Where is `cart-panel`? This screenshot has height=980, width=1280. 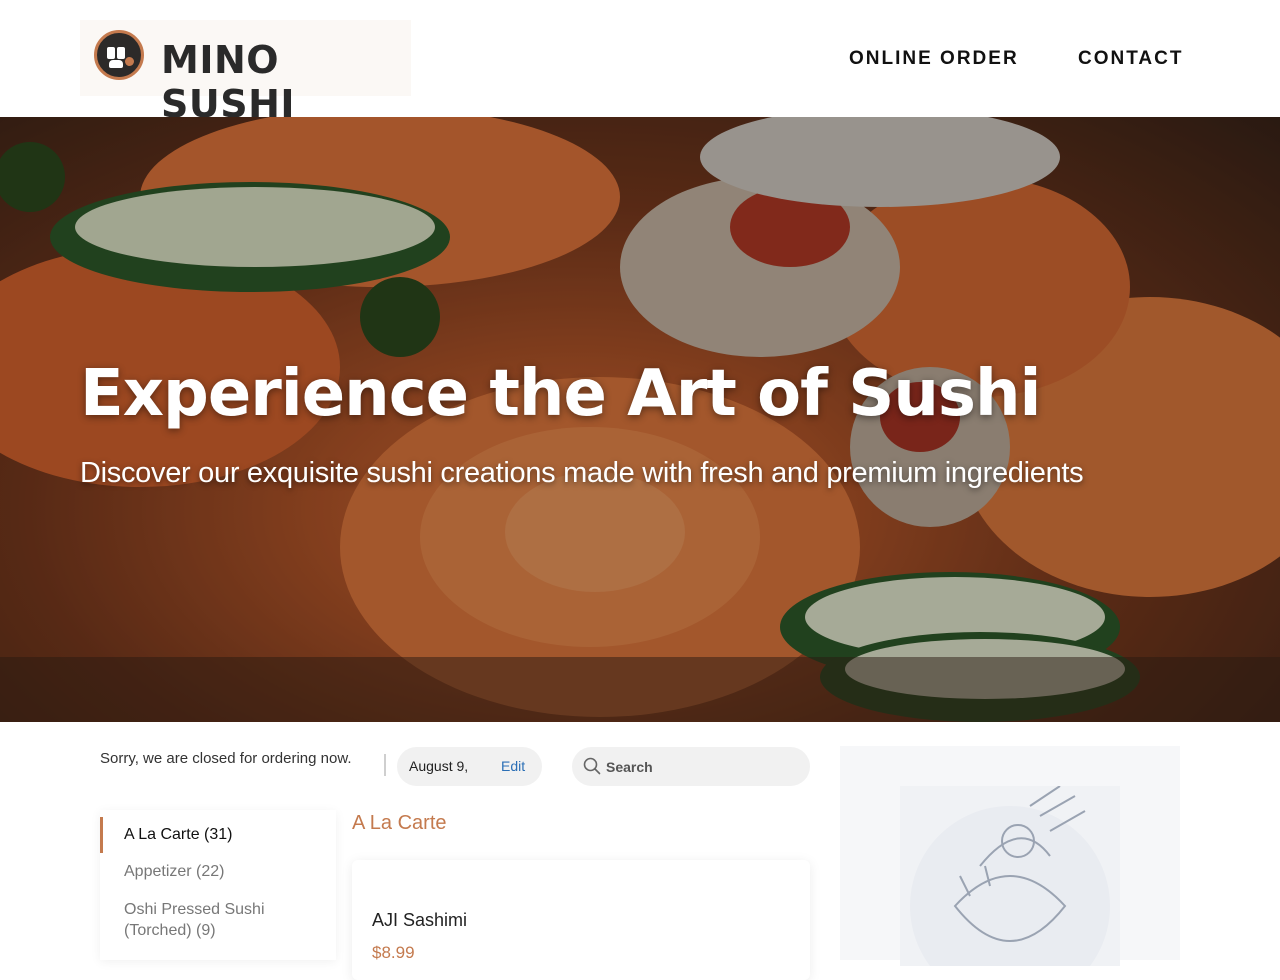
cart-panel is located at coordinates (1010, 856).